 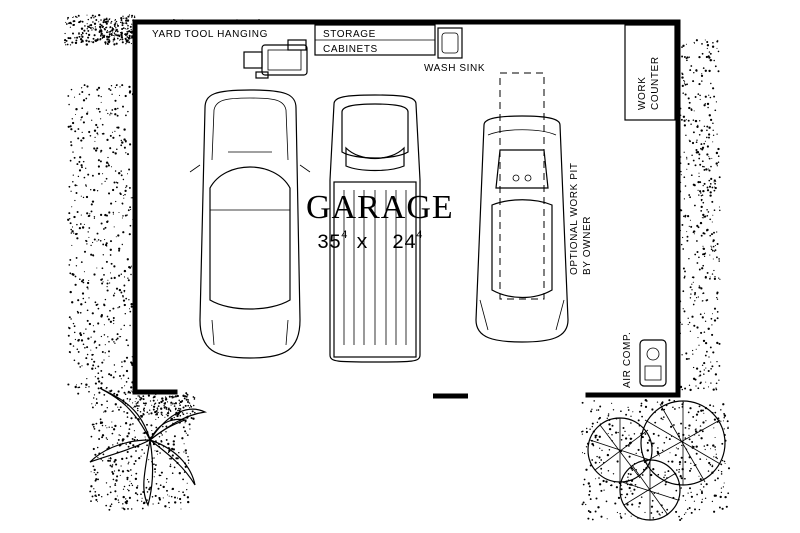 What do you see at coordinates (454, 68) in the screenshot?
I see `wash-sink-label: WASH SINK` at bounding box center [454, 68].